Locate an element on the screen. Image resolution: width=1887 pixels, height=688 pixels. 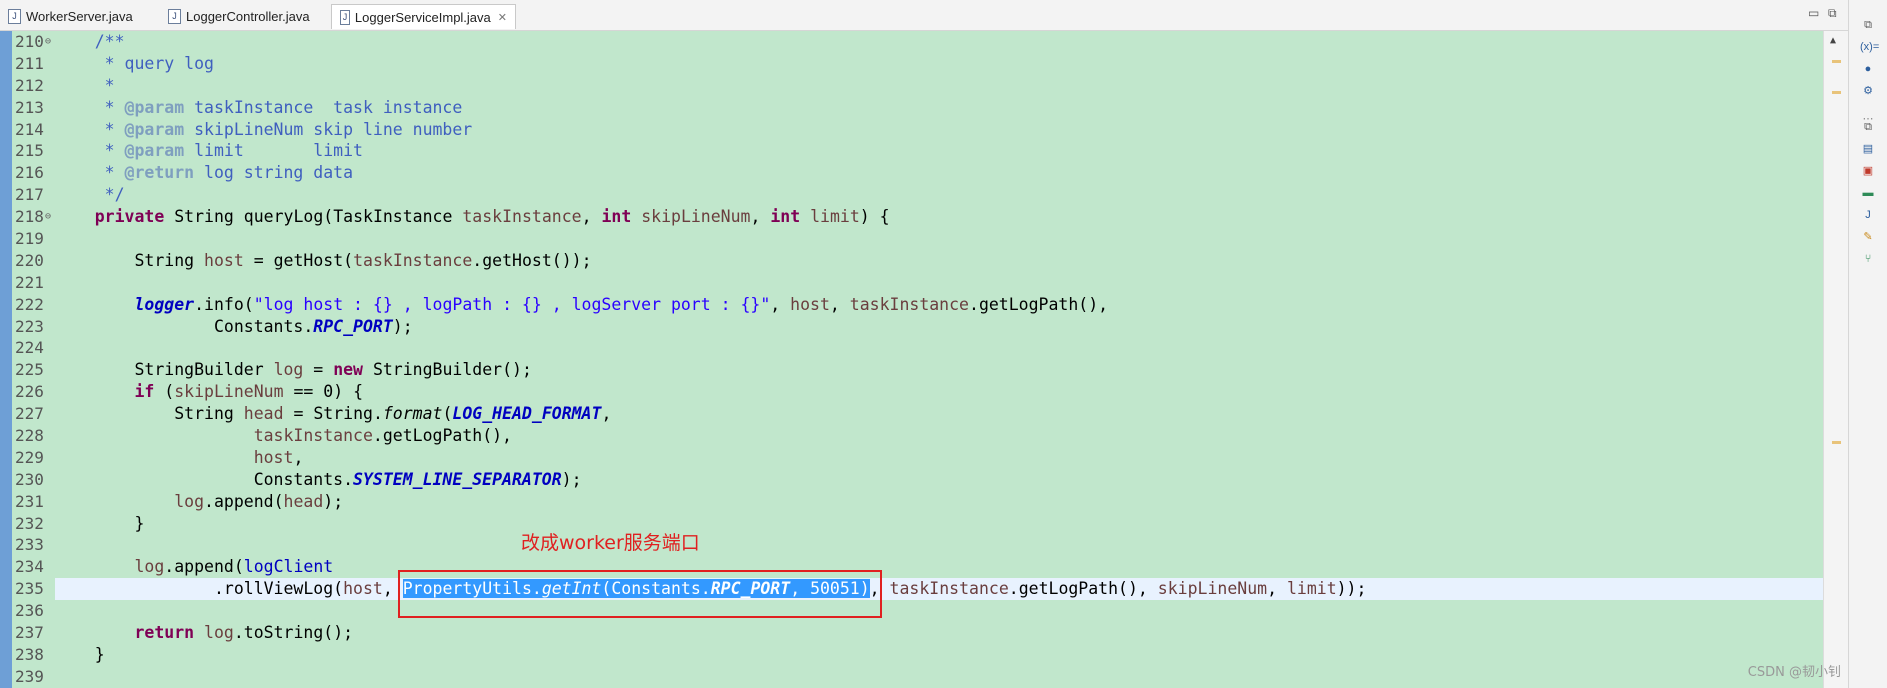
scroll-up-icon: ▲ is located at coordinates (1833, 40).